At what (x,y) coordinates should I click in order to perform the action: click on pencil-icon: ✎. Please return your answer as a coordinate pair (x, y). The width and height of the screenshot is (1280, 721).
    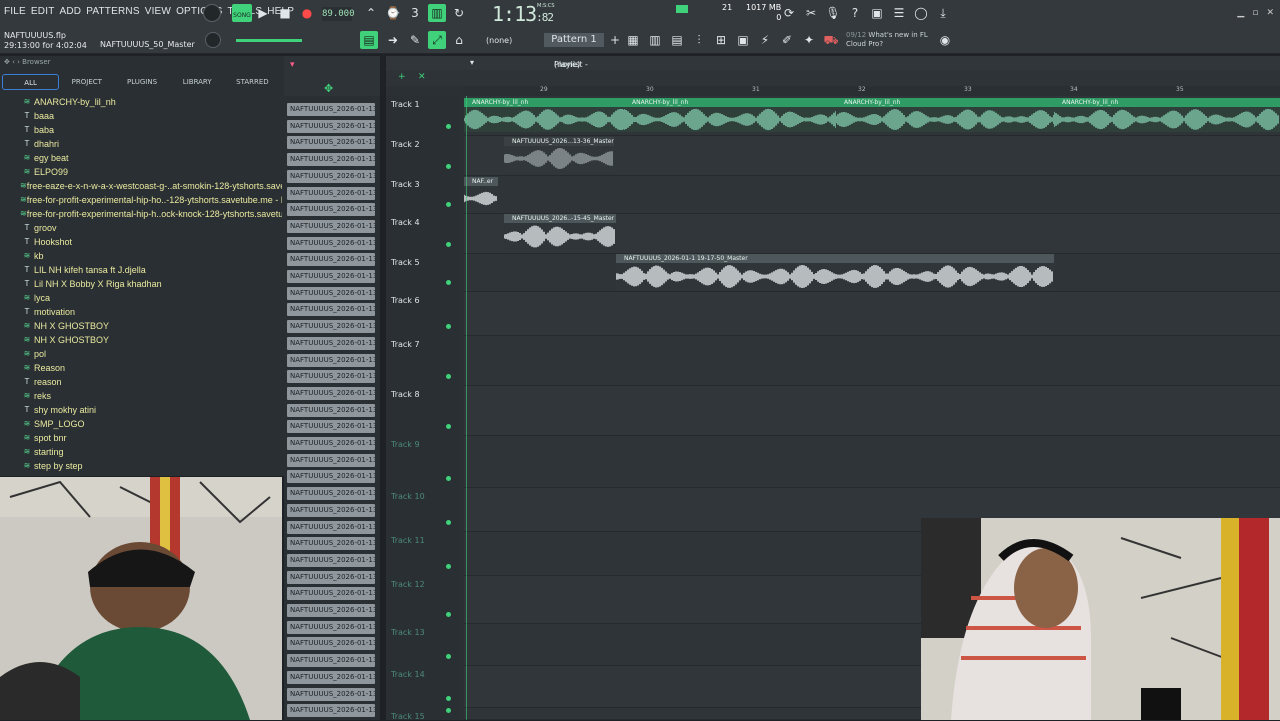
    Looking at the image, I should click on (415, 40).